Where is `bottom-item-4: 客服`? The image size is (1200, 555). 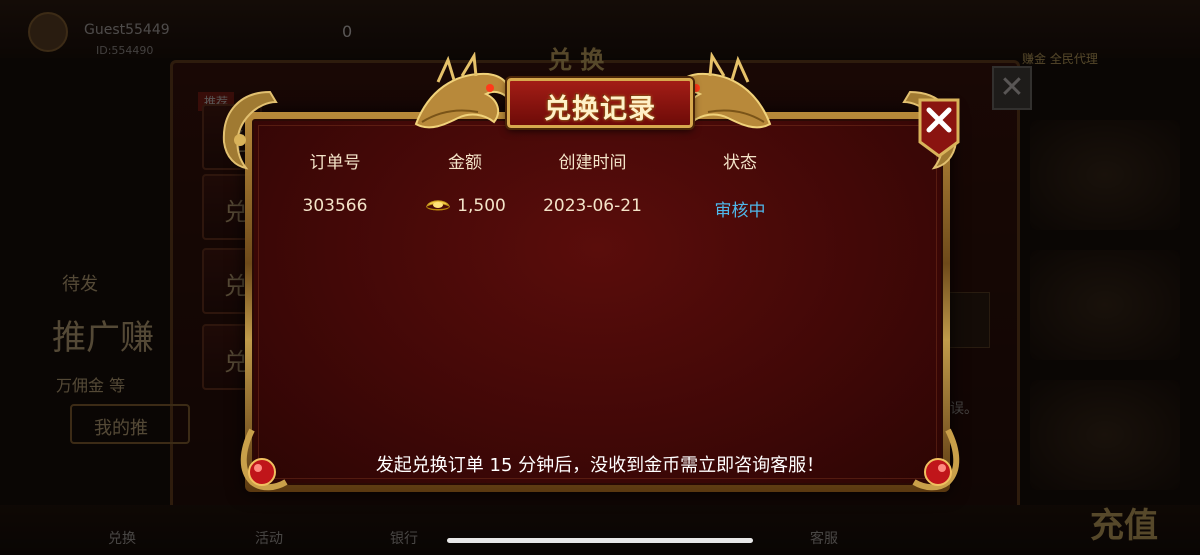
bottom-item-4: 客服 is located at coordinates (824, 539).